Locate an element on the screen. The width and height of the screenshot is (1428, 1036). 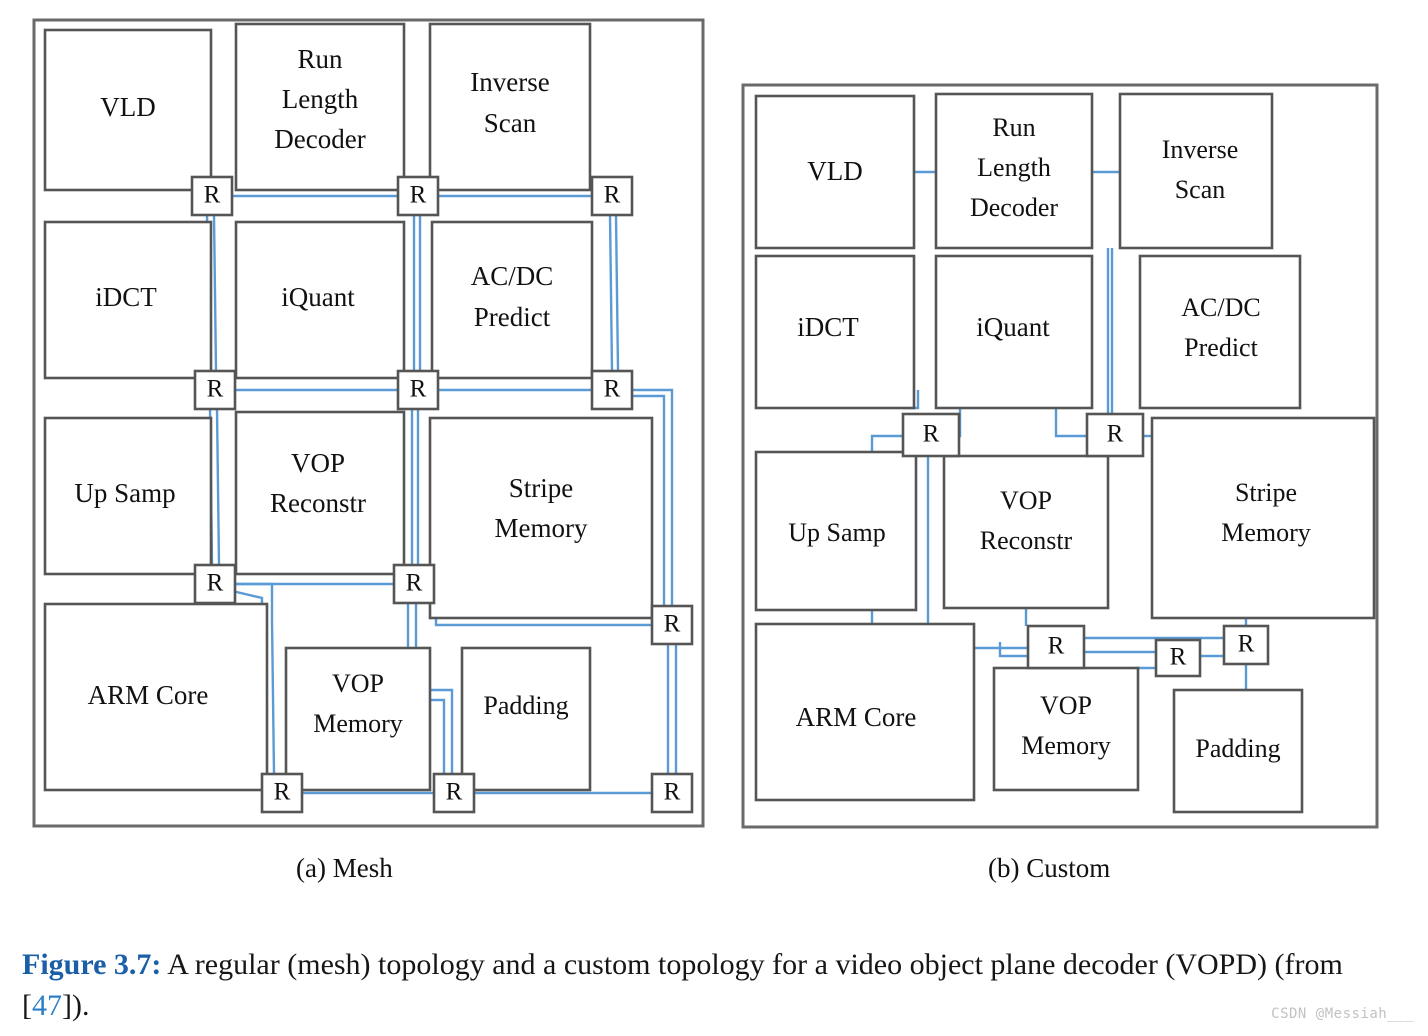
custom-block-vopr-line1: VOP is located at coordinates (1026, 500).